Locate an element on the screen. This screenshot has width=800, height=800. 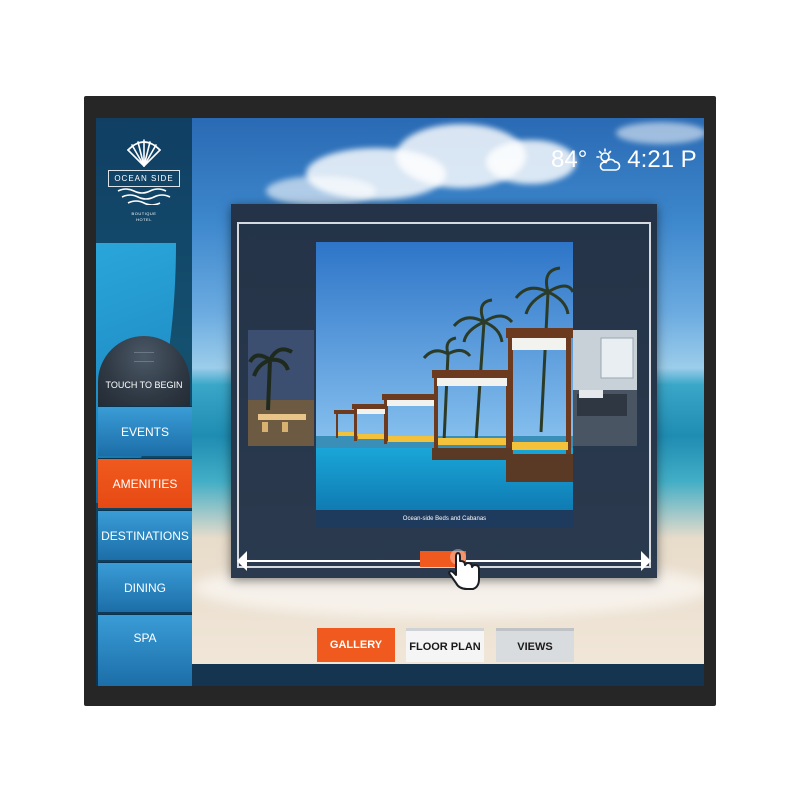
hotel-room-photo is located at coordinates (604, 388).